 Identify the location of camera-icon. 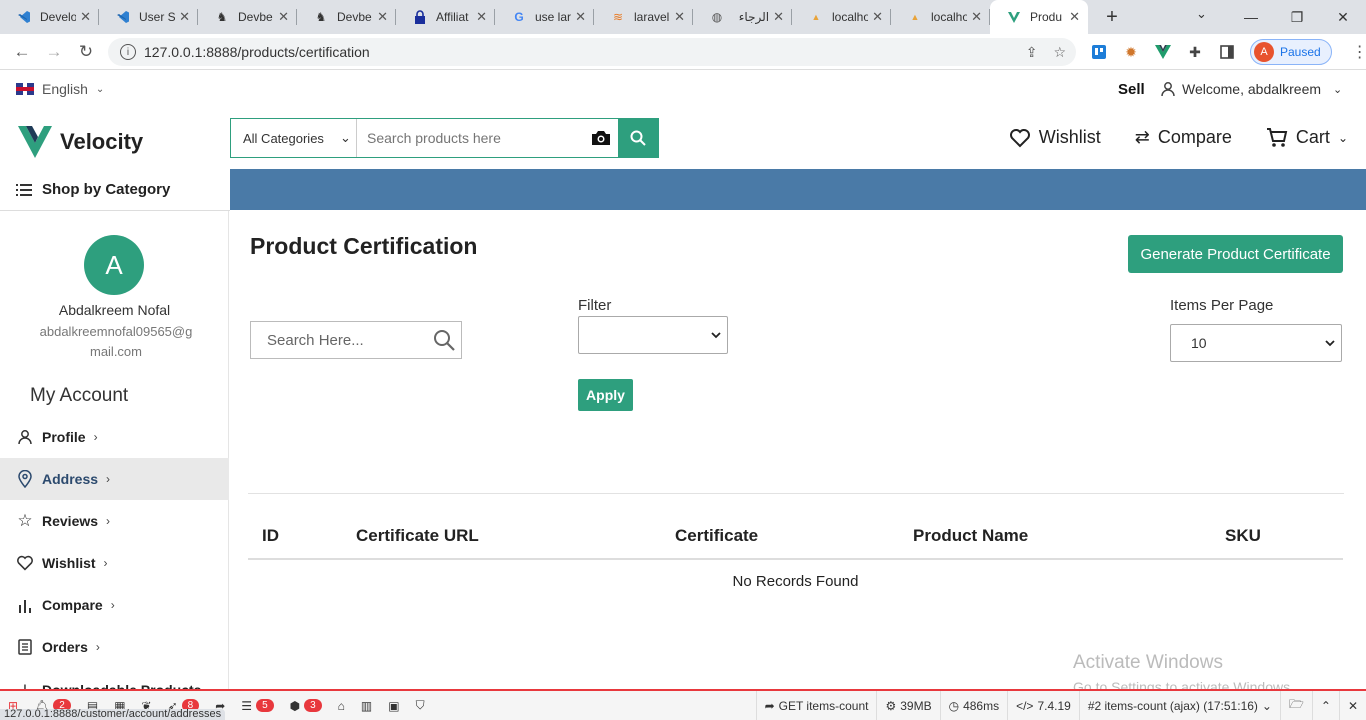
(601, 138).